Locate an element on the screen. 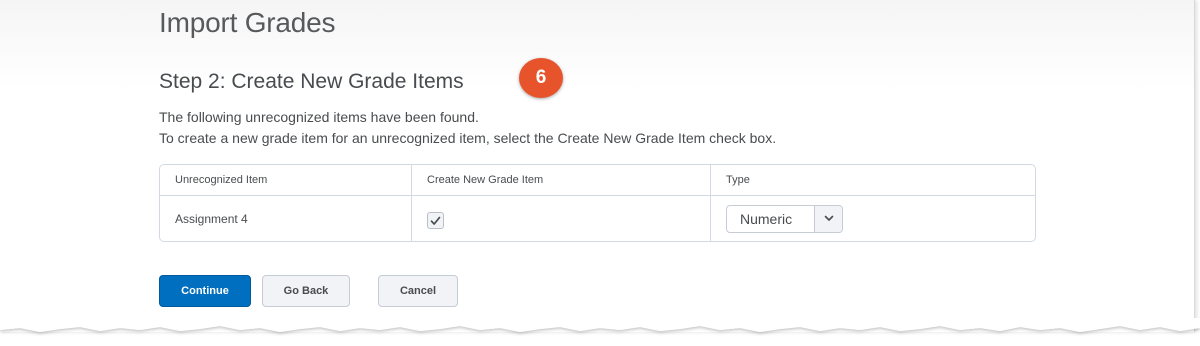 The width and height of the screenshot is (1200, 346). step-callout-badge: 6 is located at coordinates (541, 78).